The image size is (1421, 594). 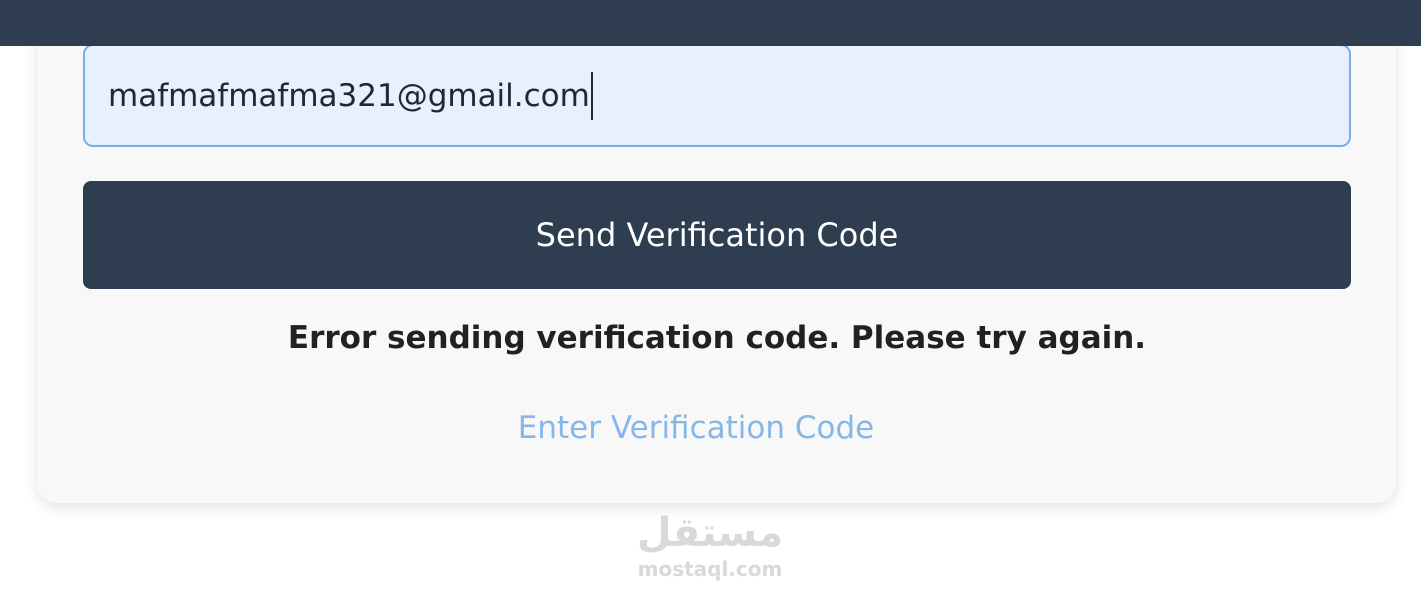 What do you see at coordinates (710, 23) in the screenshot?
I see `top-header-bar` at bounding box center [710, 23].